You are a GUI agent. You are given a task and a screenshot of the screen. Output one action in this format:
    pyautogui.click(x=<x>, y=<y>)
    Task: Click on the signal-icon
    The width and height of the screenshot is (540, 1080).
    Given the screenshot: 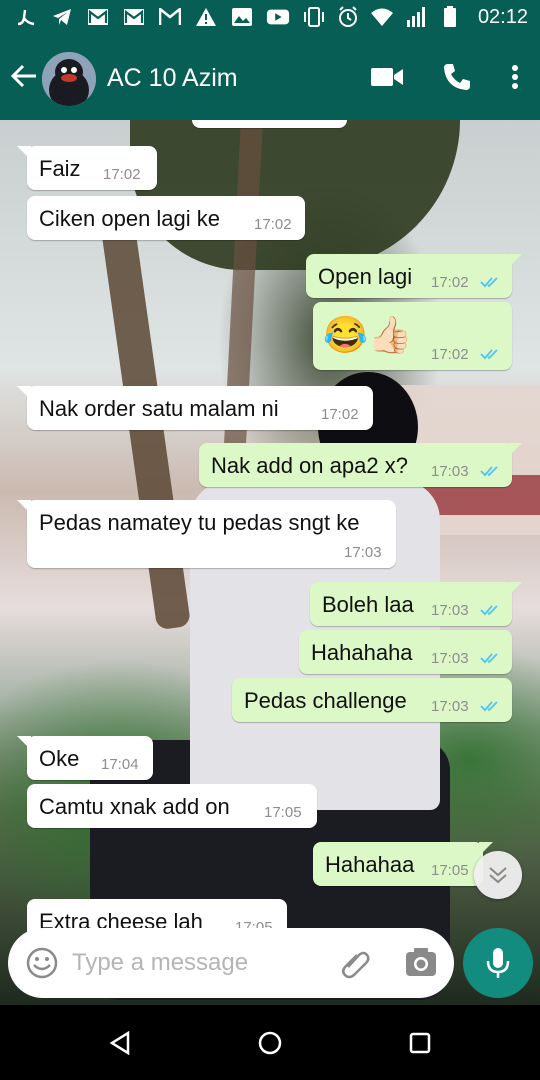 What is the action you would take?
    pyautogui.click(x=416, y=17)
    